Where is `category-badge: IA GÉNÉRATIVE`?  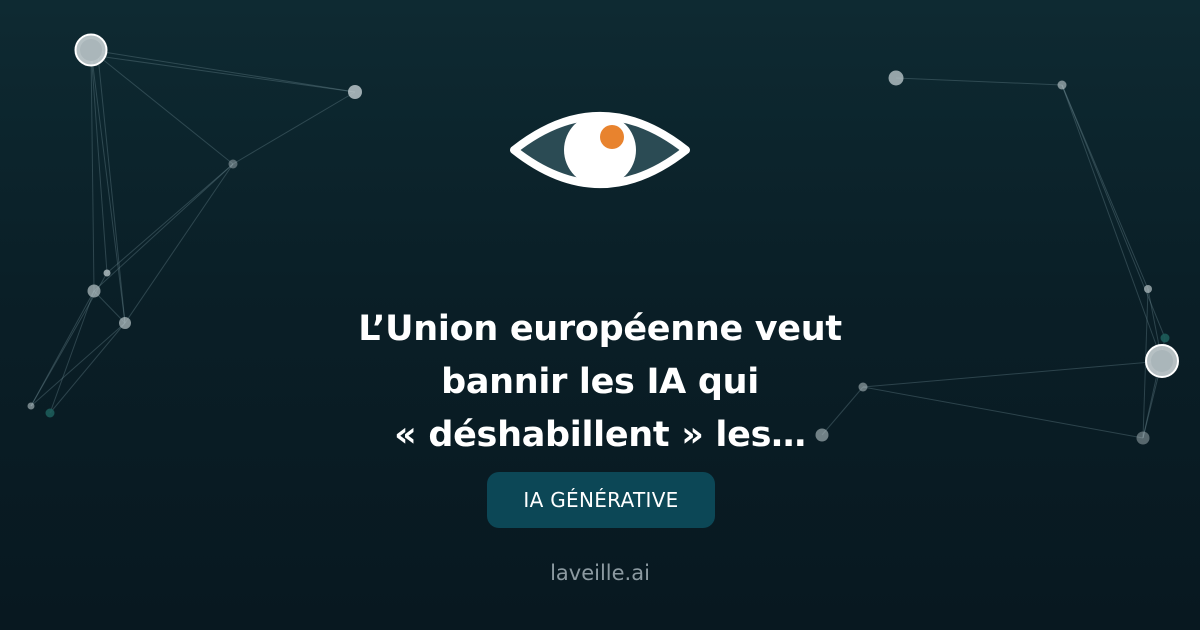
category-badge: IA GÉNÉRATIVE is located at coordinates (601, 500).